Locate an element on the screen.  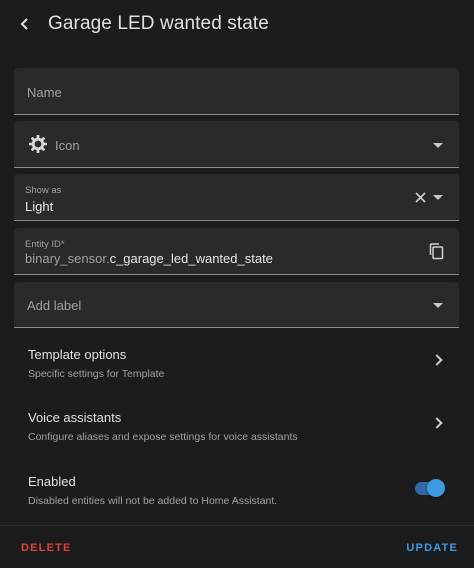
name-placeholder: Name is located at coordinates (44, 92).